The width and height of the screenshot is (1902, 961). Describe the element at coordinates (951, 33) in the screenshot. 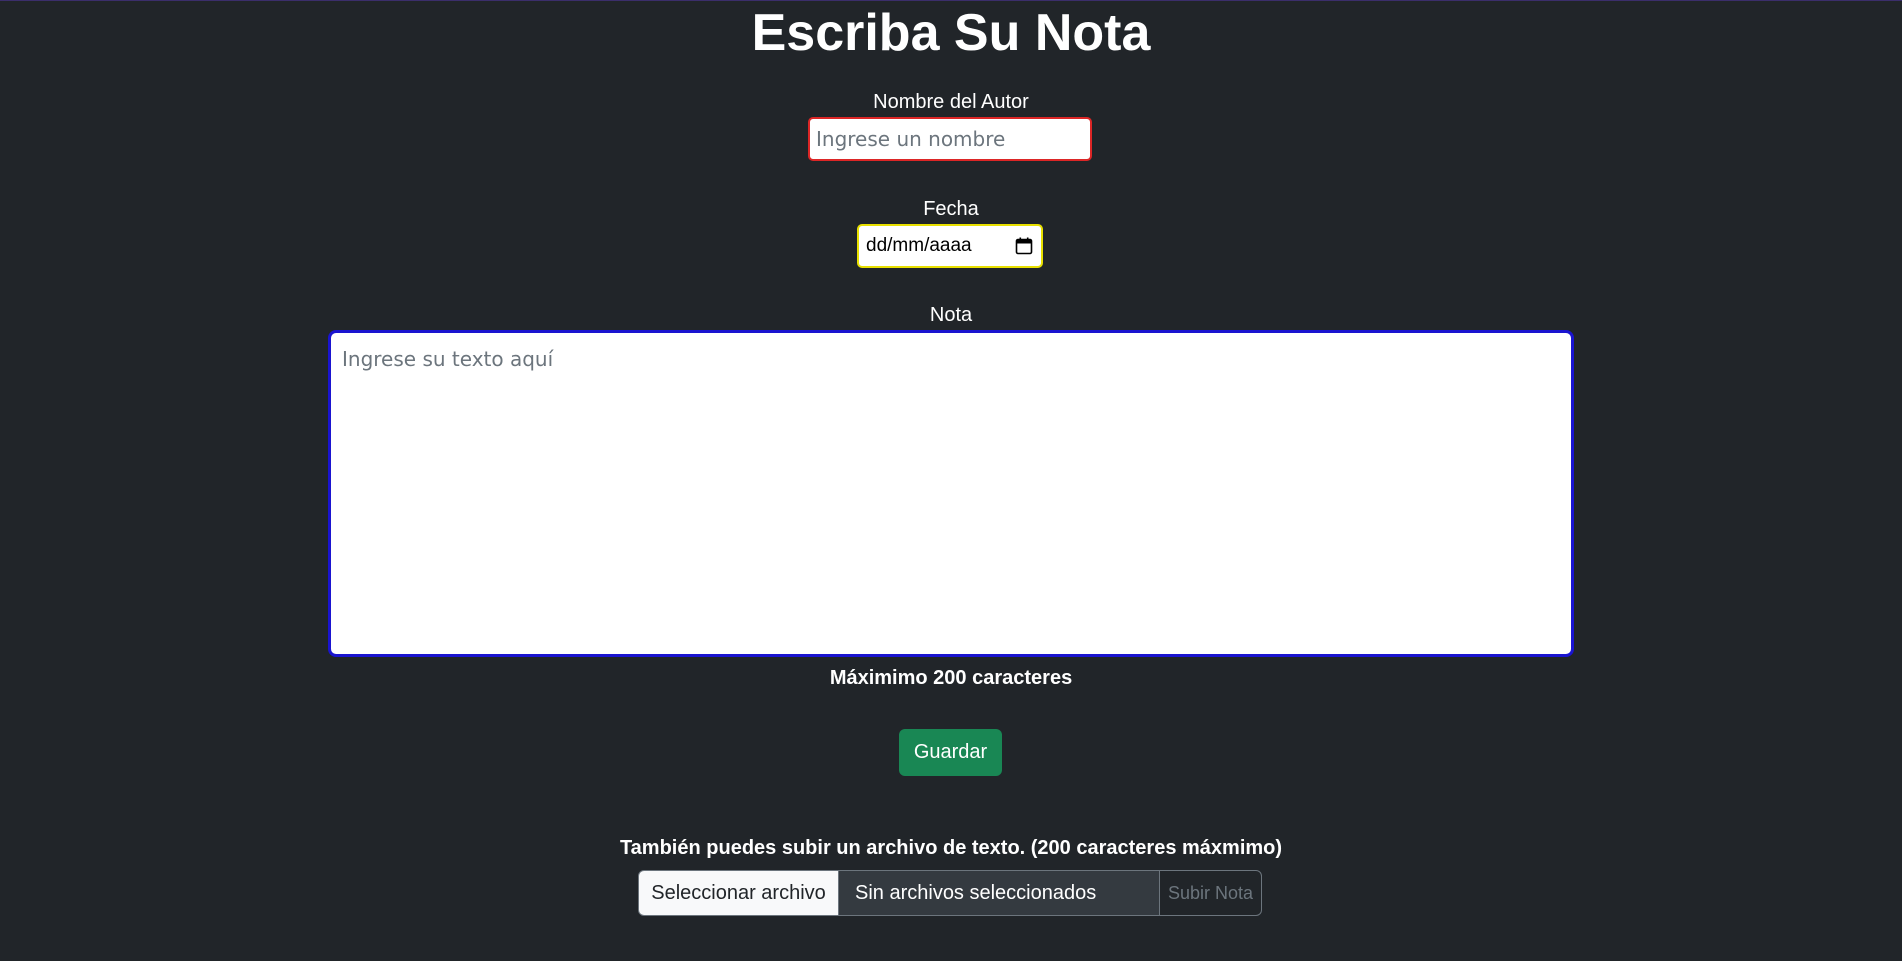

I see `page-title: Escriba Su Nota` at that location.